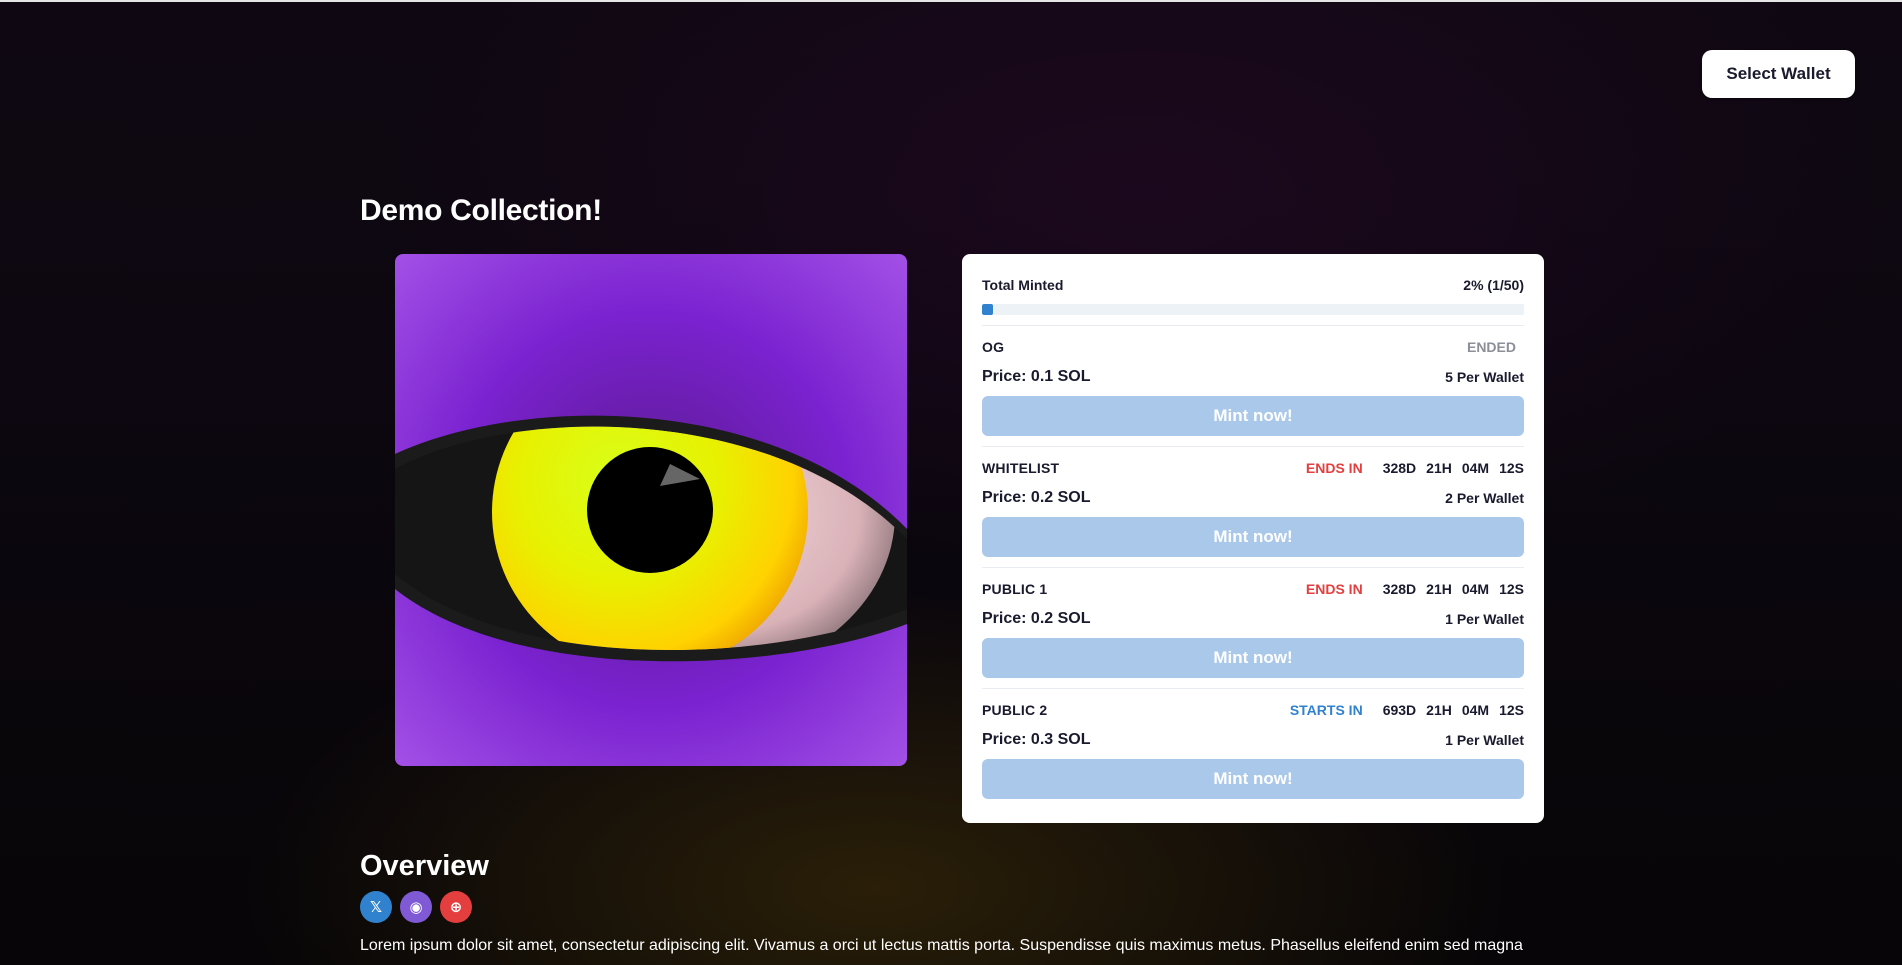 This screenshot has width=1902, height=965. Describe the element at coordinates (1253, 377) in the screenshot. I see `phase-details: Price: 0.1 SOL 5 Per Wallet` at that location.